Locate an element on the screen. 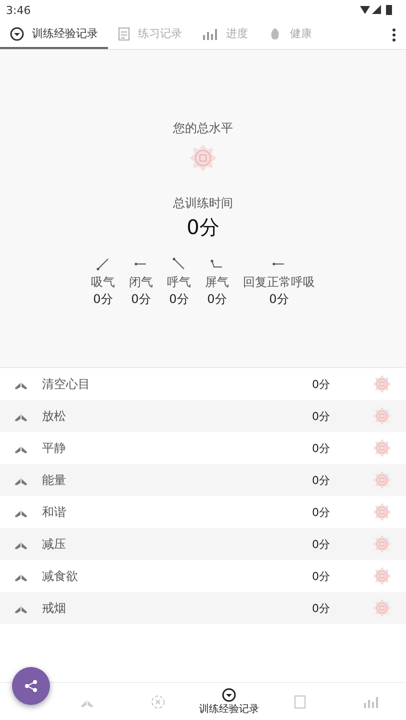  share-icon is located at coordinates (31, 686).